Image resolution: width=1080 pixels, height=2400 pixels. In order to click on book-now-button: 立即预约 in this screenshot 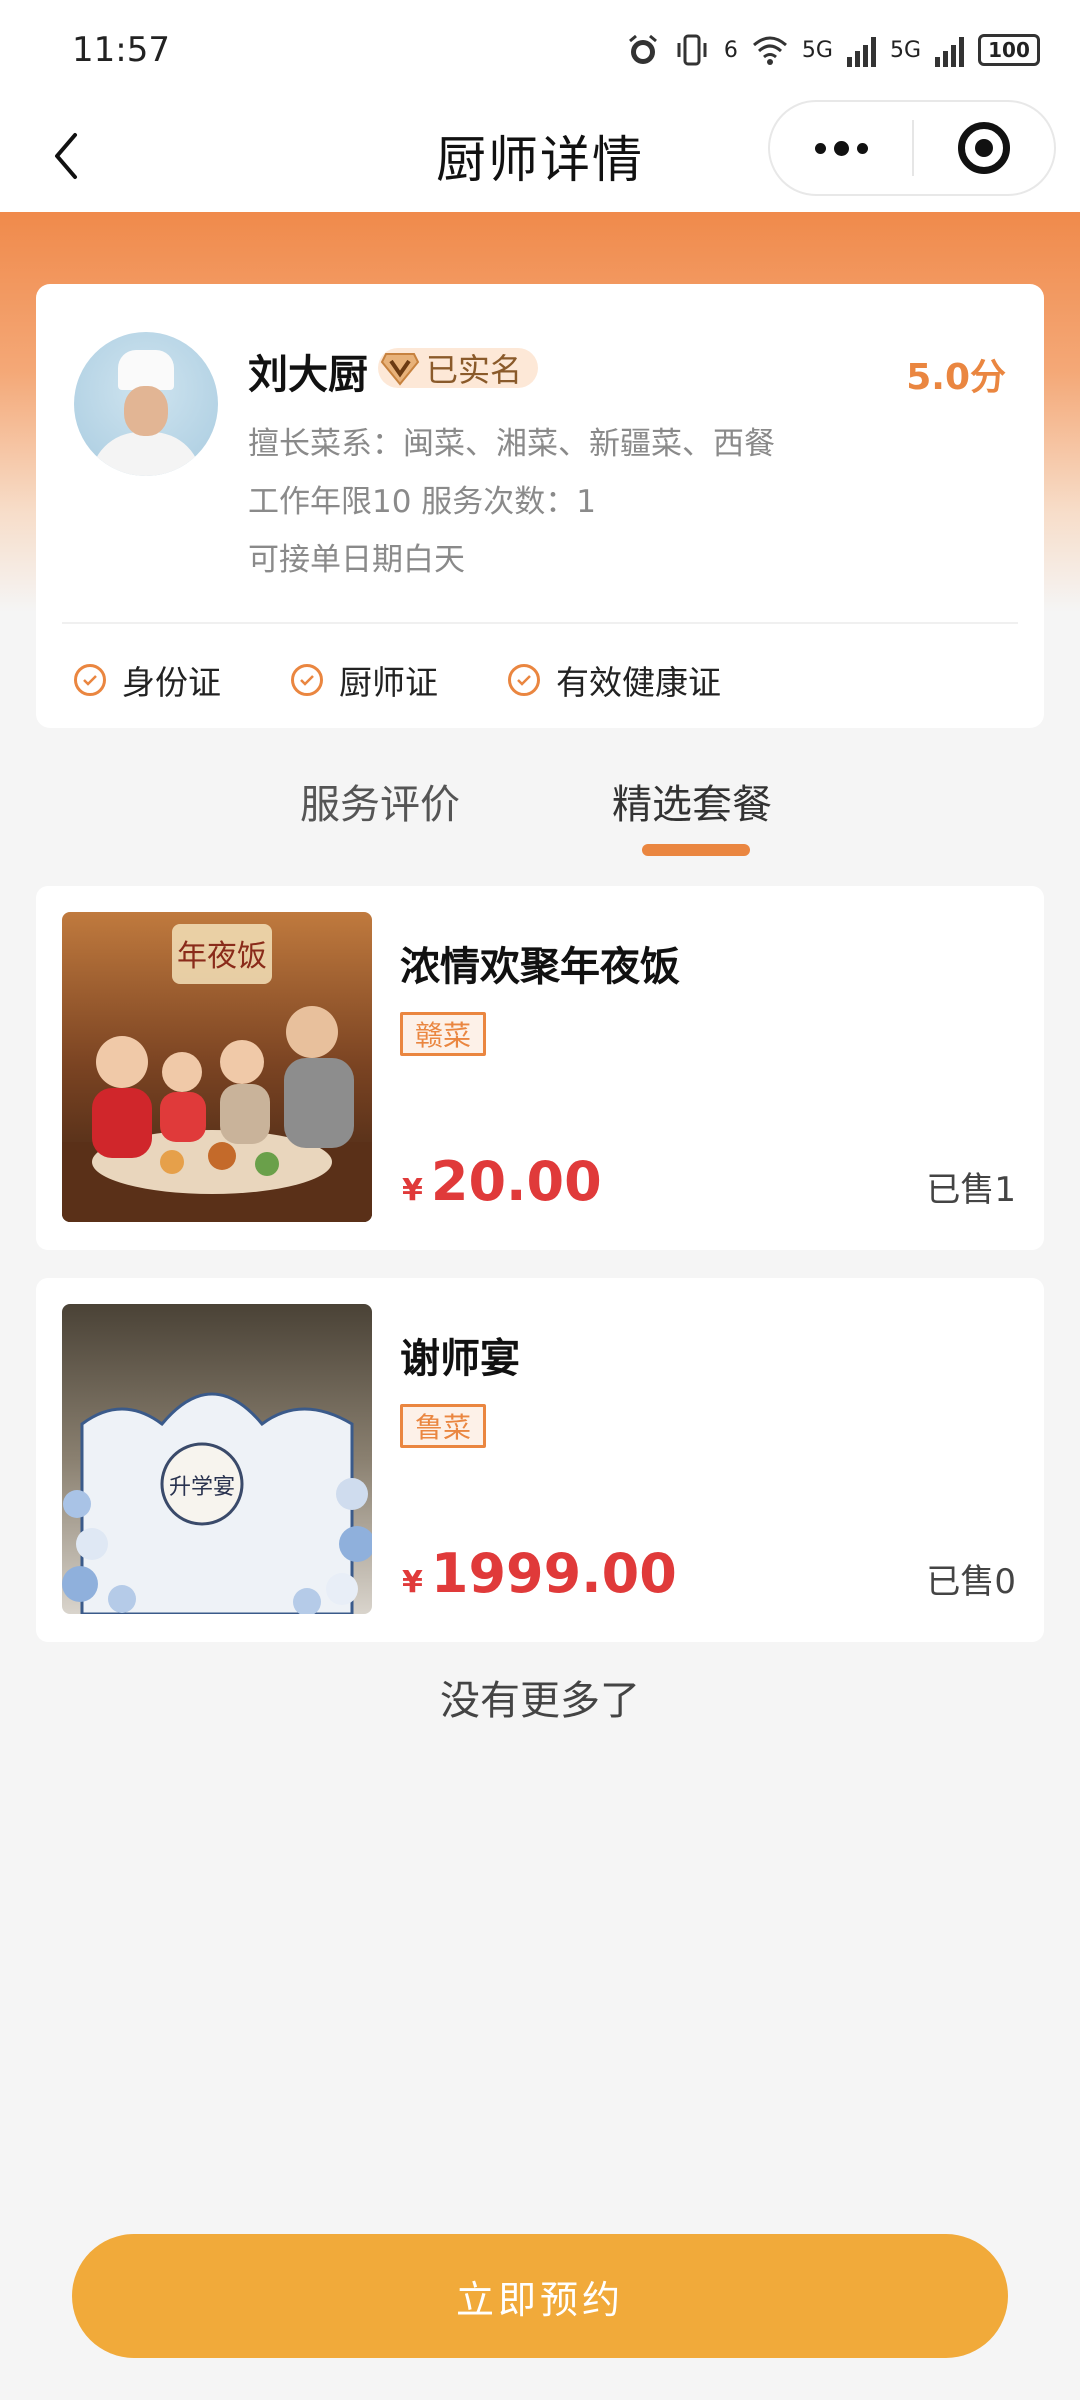, I will do `click(540, 2296)`.